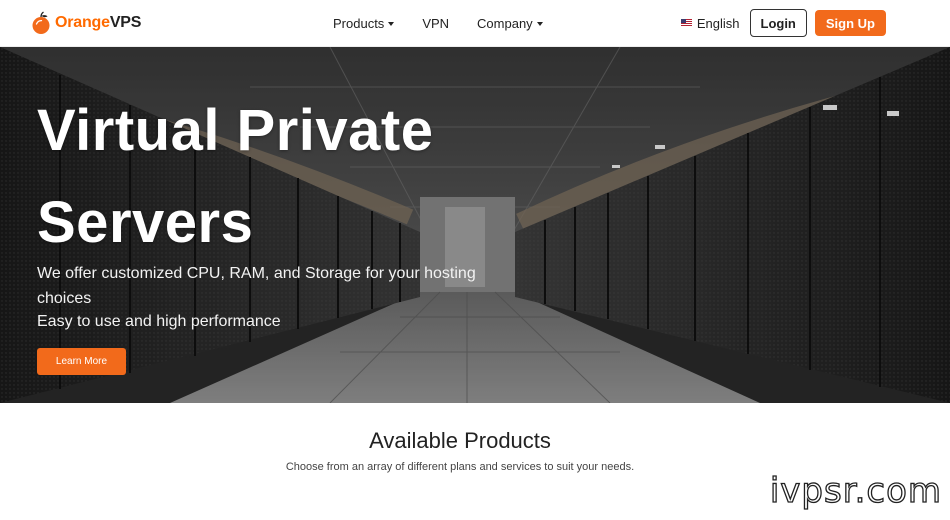  What do you see at coordinates (850, 23) in the screenshot?
I see `signup-button: Sign Up` at bounding box center [850, 23].